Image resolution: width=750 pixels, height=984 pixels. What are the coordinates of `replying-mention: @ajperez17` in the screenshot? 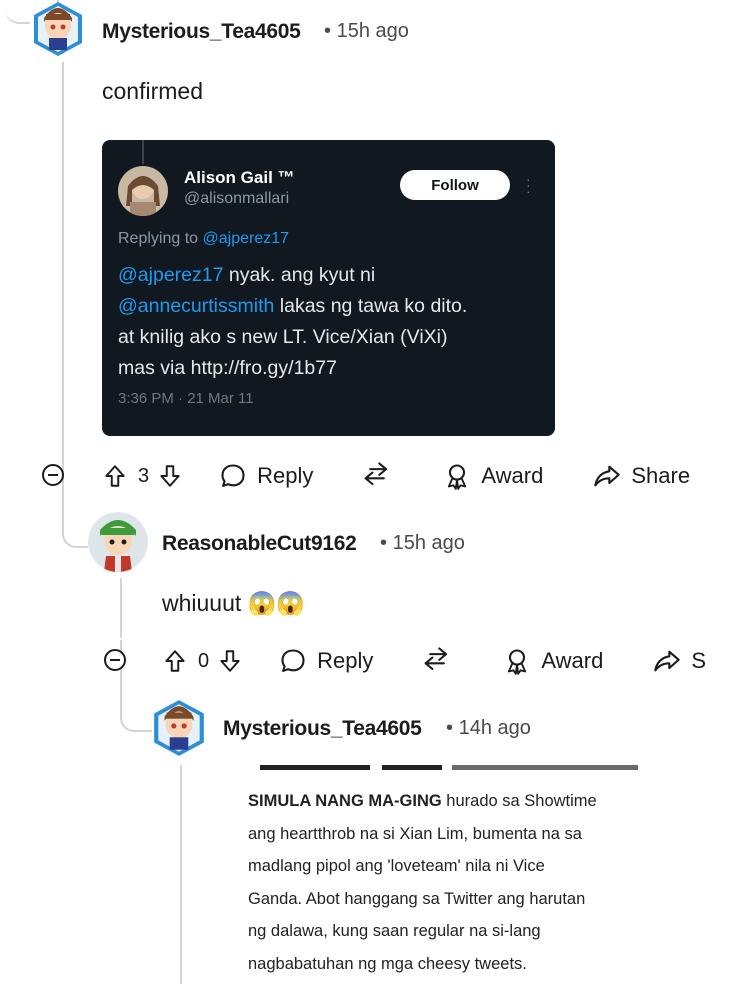 It's located at (246, 238).